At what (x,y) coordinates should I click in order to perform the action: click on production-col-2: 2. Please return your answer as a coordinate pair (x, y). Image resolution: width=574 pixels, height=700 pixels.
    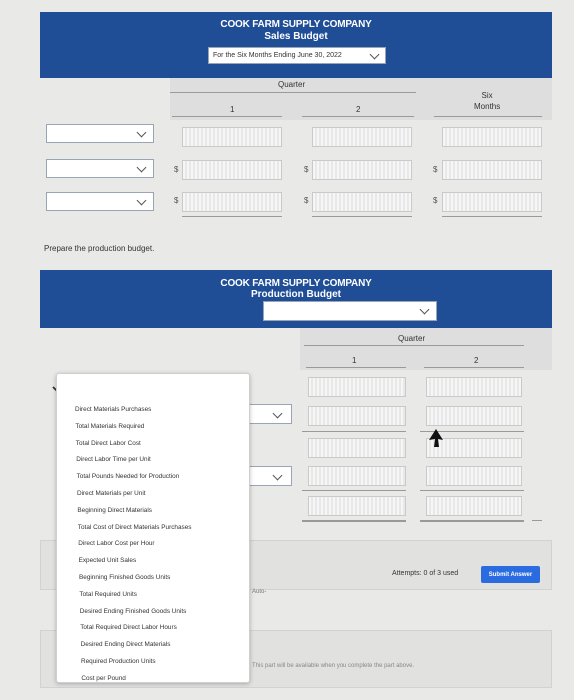
    Looking at the image, I should click on (476, 360).